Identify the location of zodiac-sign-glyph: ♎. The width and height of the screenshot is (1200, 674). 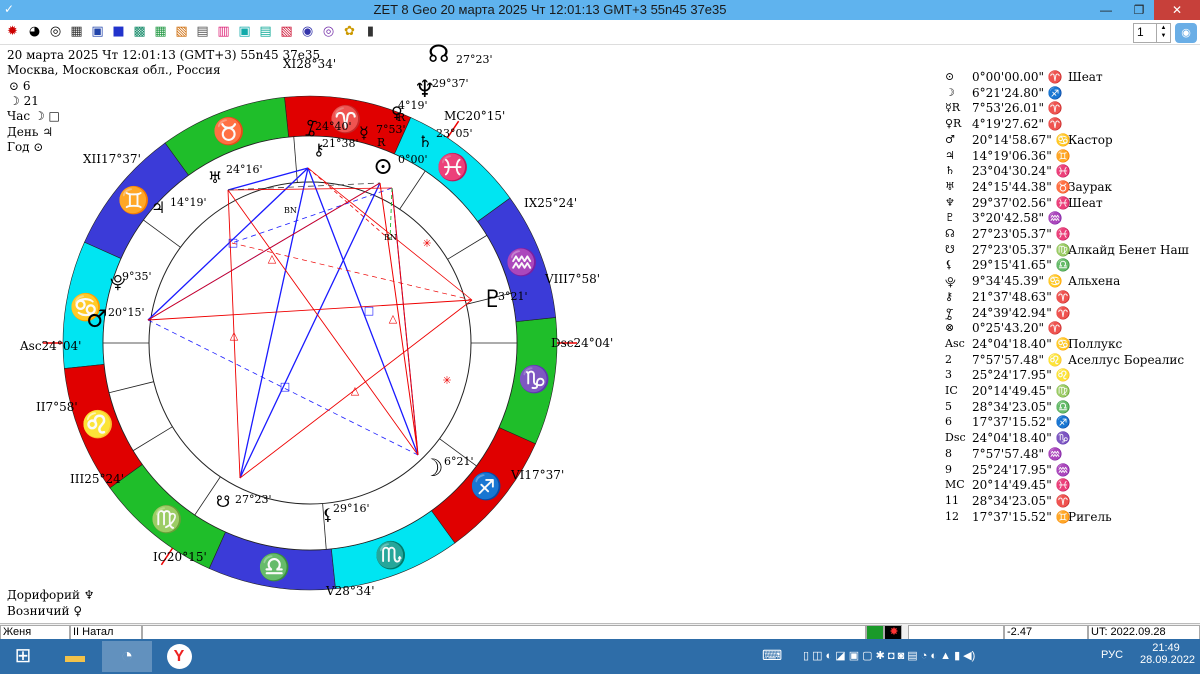
(274, 567).